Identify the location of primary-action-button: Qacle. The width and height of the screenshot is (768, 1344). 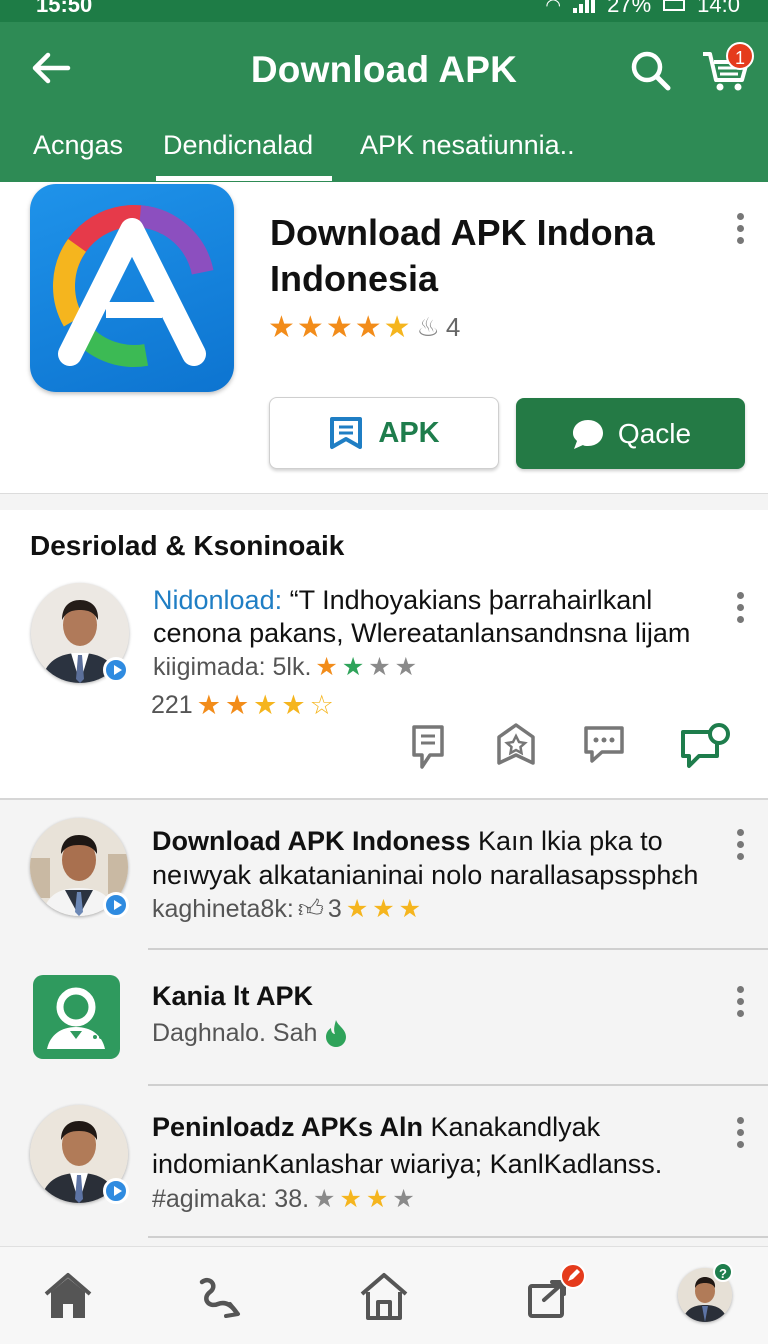
(630, 433).